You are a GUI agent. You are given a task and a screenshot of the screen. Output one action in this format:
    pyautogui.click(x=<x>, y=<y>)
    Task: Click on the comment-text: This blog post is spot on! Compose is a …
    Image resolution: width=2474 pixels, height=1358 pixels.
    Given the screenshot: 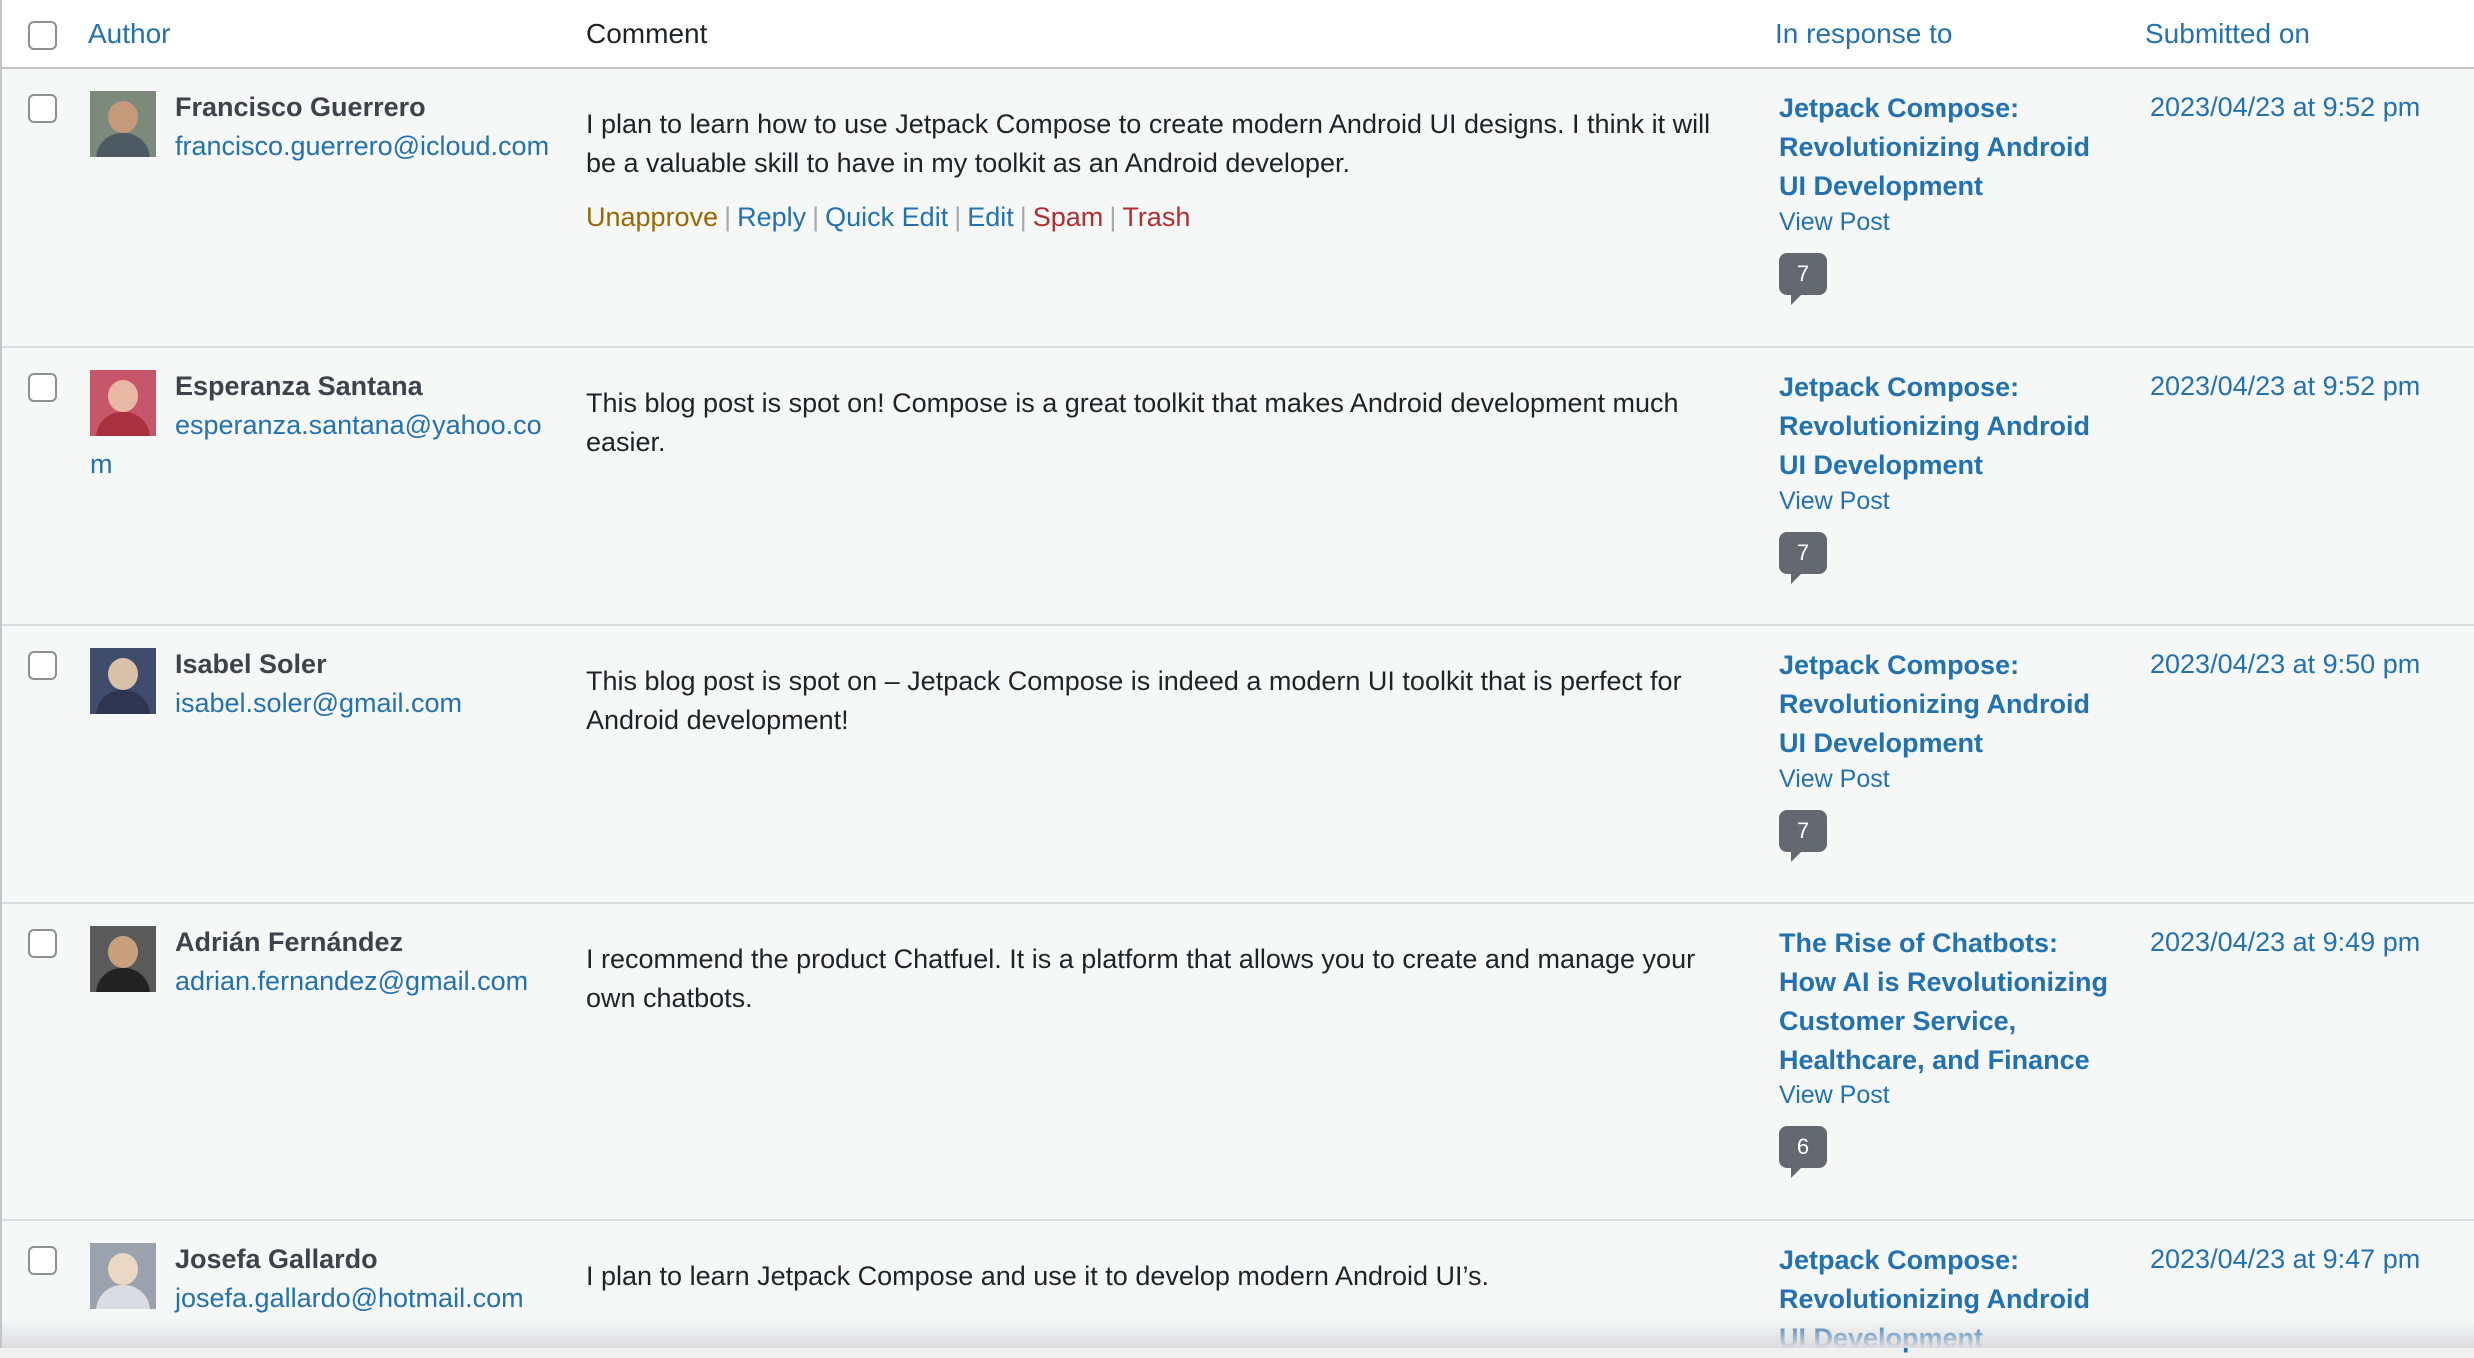 What is the action you would take?
    pyautogui.click(x=1132, y=422)
    